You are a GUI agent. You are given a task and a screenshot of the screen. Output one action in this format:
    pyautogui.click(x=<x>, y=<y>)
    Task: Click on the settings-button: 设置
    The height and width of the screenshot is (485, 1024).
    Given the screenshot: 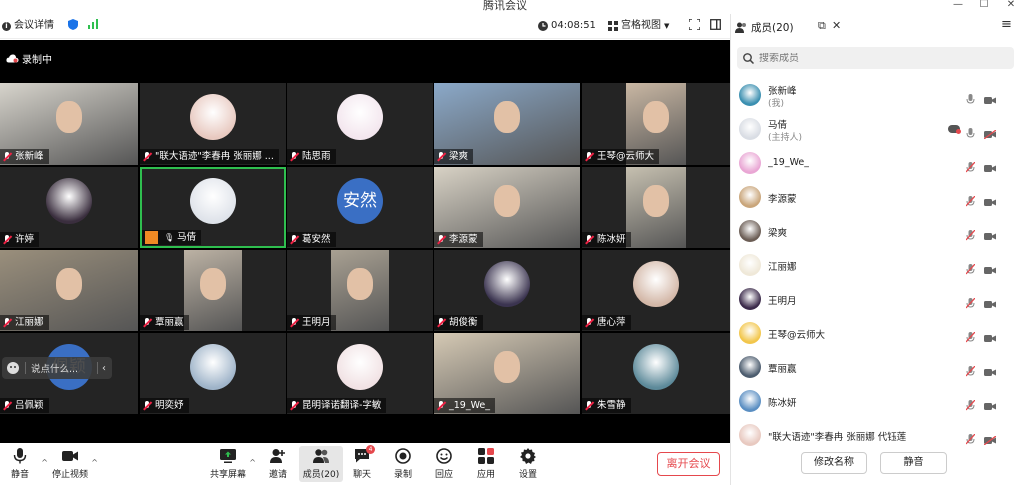 What is the action you would take?
    pyautogui.click(x=528, y=464)
    